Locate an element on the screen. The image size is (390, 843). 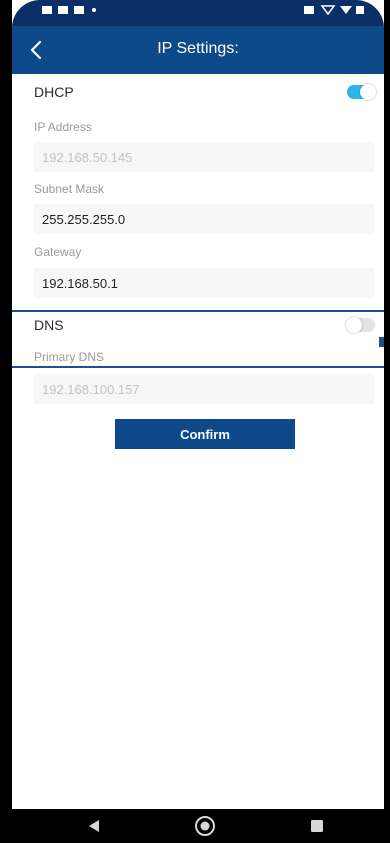
subnet-mask-label: Subnet Mask is located at coordinates (69, 189).